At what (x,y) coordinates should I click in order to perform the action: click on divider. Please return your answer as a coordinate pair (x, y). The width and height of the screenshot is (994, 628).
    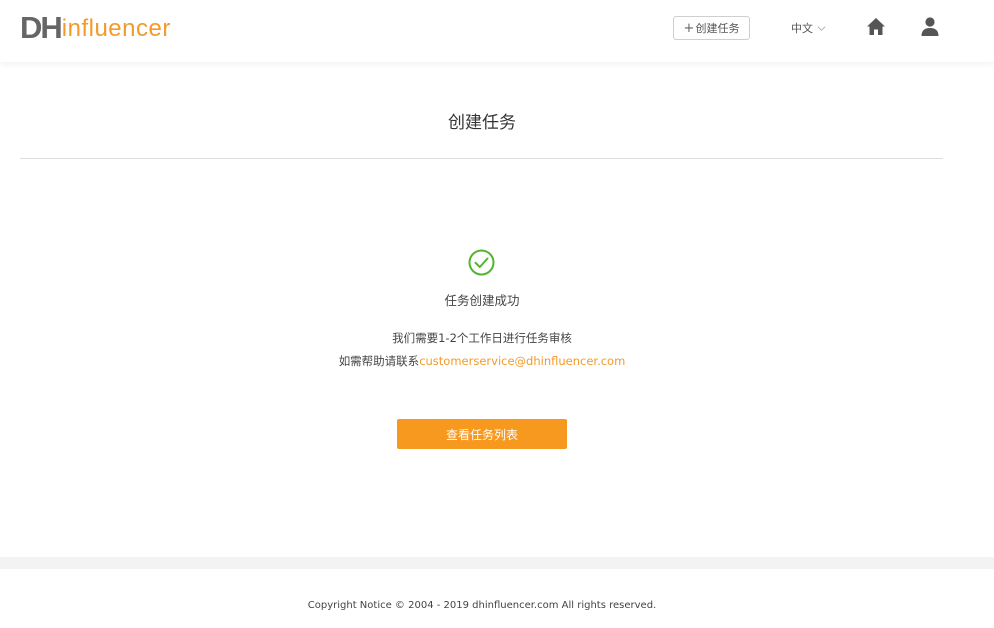
    Looking at the image, I should click on (481, 158).